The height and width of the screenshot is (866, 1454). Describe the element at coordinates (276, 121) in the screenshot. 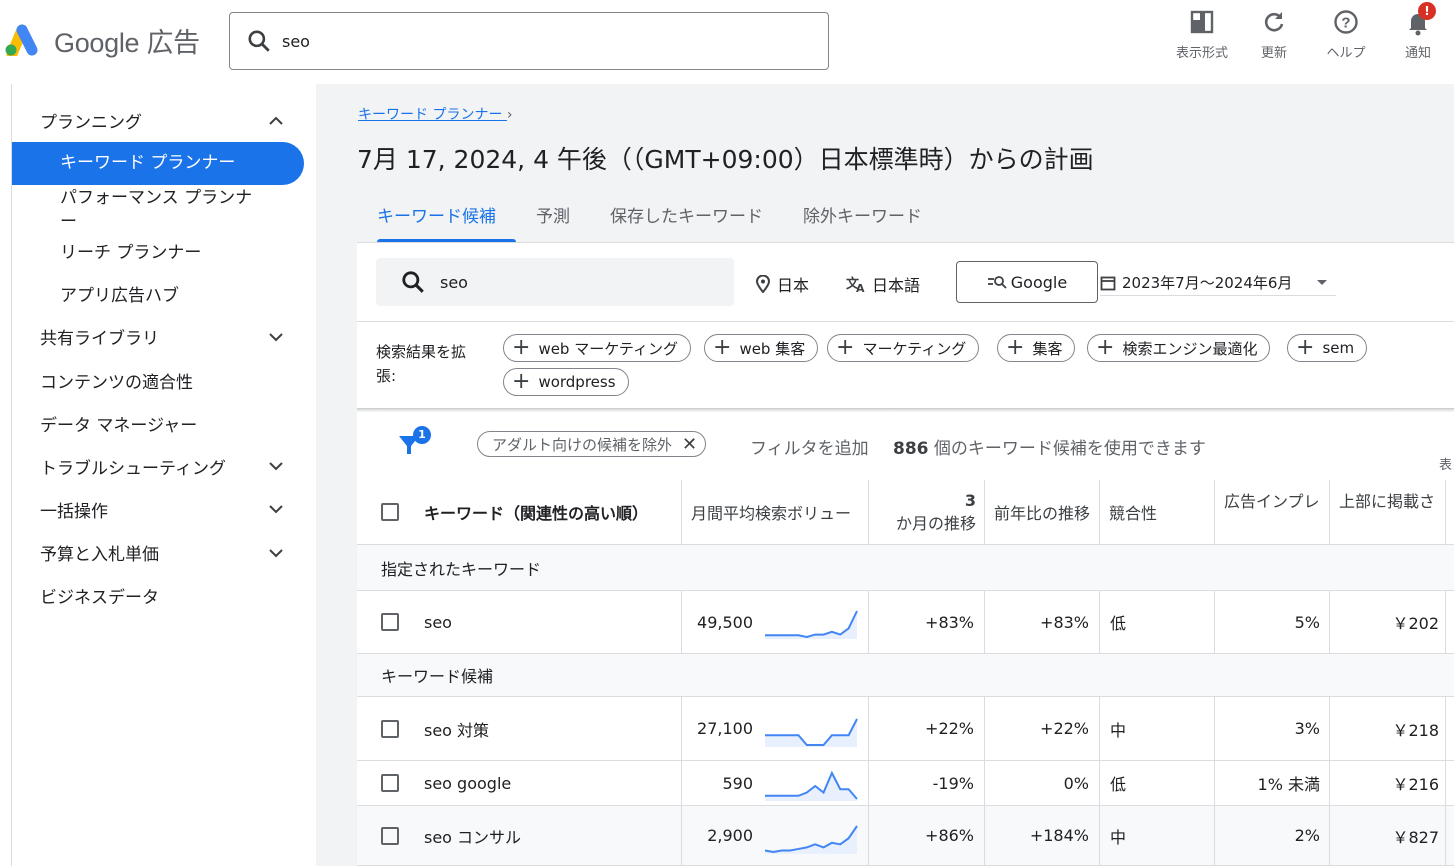

I see `chevron-up-icon` at that location.